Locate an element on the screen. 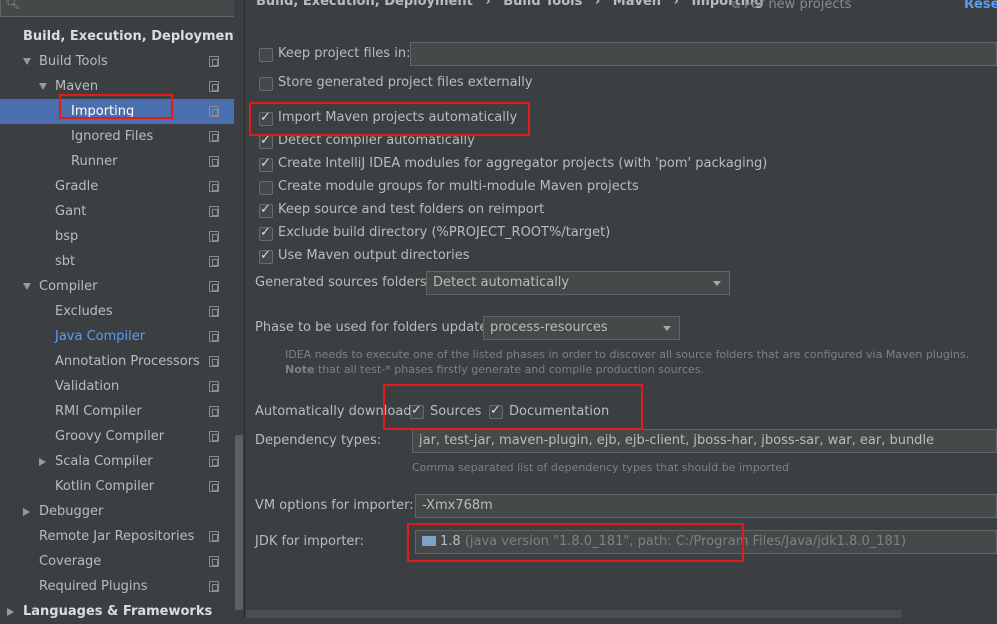  sidebar-item: Kotlin Compiler is located at coordinates (117, 486).